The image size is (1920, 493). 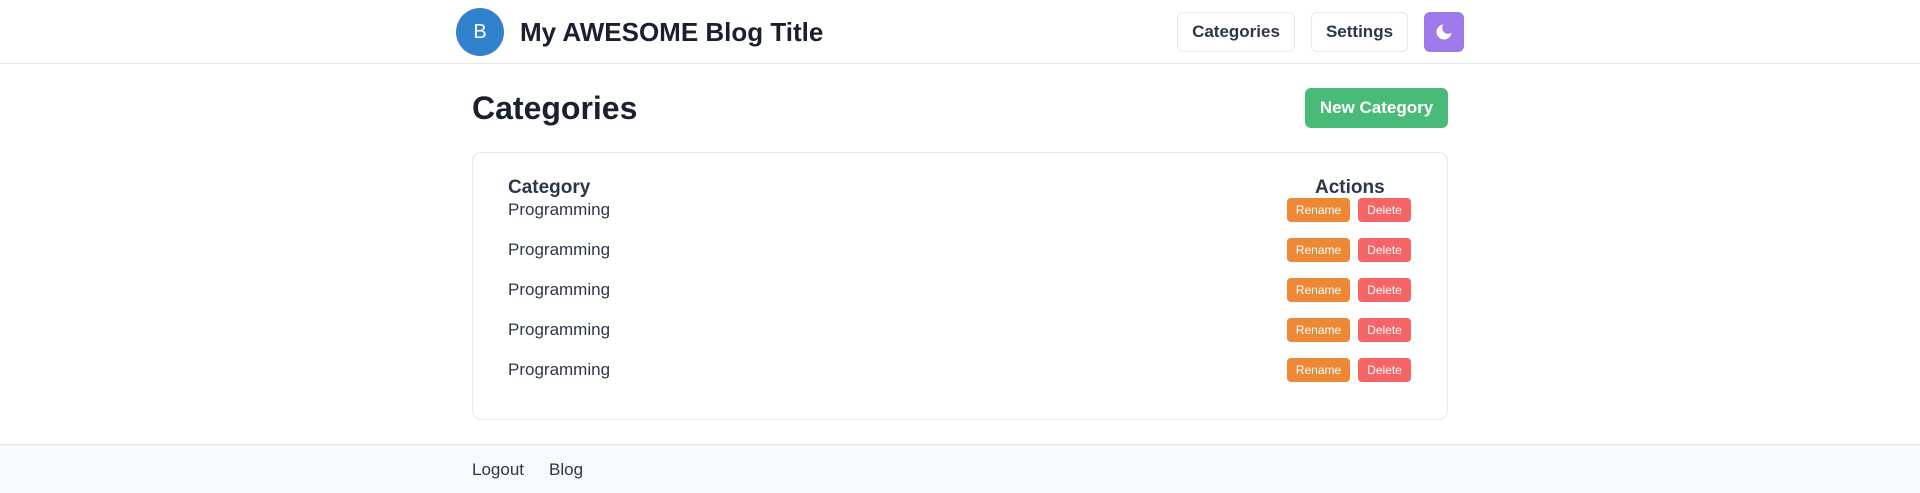 What do you see at coordinates (480, 32) in the screenshot?
I see `avatar: B` at bounding box center [480, 32].